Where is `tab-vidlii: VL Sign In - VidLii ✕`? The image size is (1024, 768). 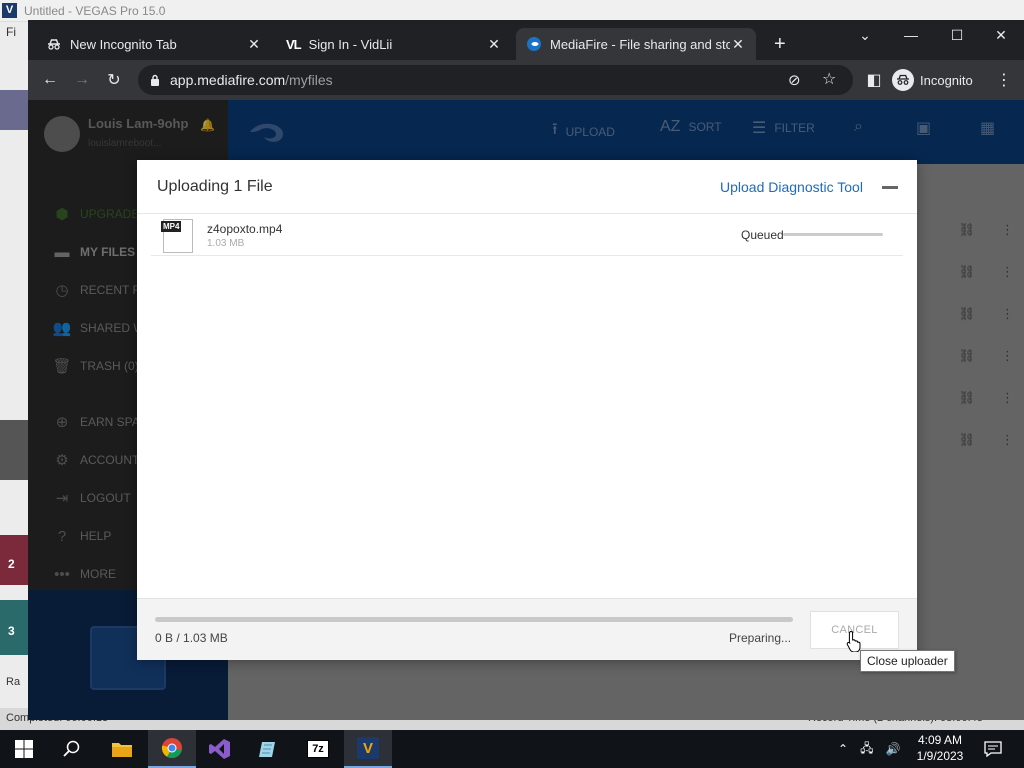 tab-vidlii: VL Sign In - VidLii ✕ is located at coordinates (394, 44).